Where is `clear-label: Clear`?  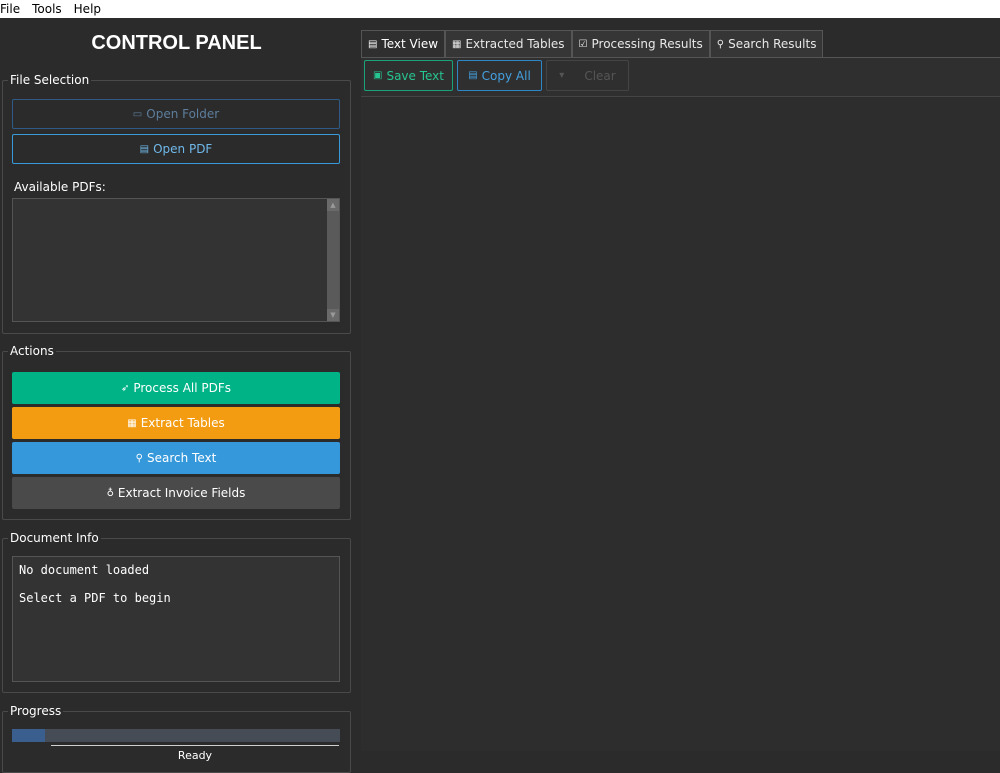 clear-label: Clear is located at coordinates (600, 75).